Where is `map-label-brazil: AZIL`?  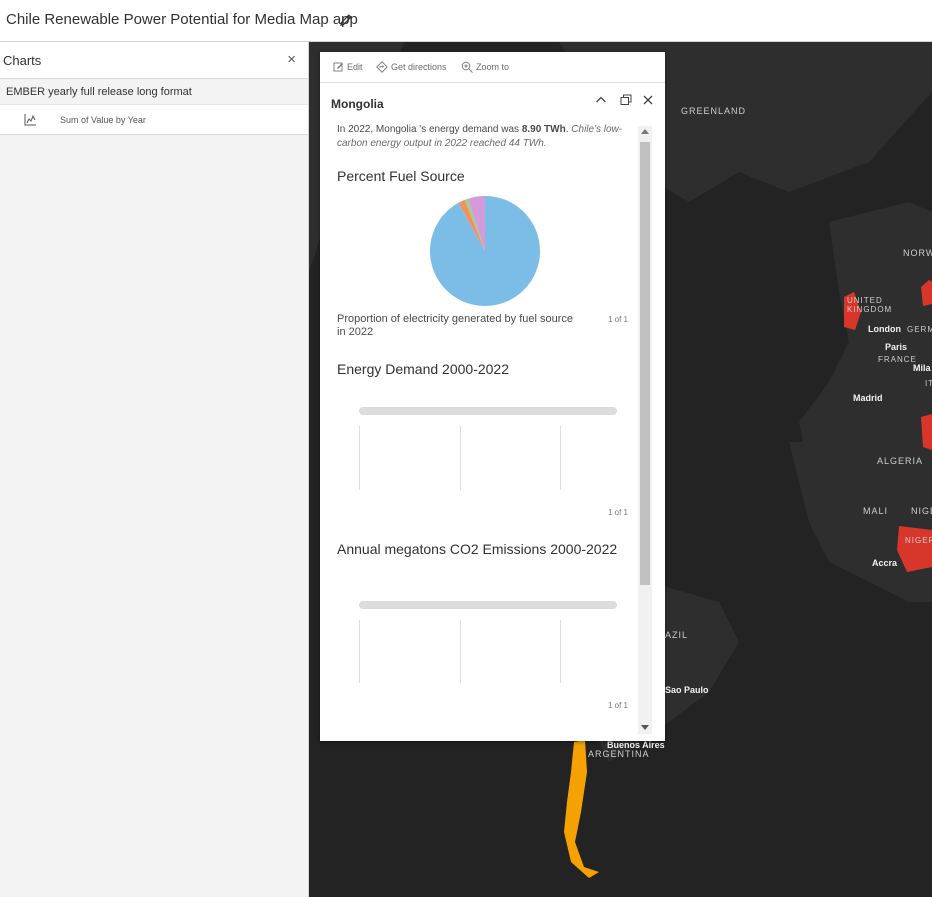
map-label-brazil: AZIL is located at coordinates (677, 635).